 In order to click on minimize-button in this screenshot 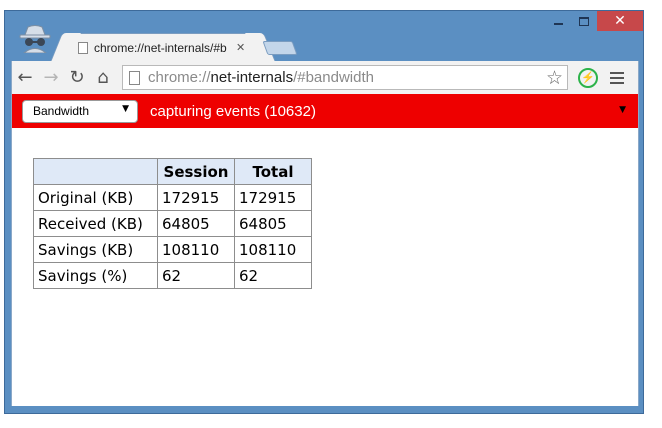, I will do `click(558, 21)`.